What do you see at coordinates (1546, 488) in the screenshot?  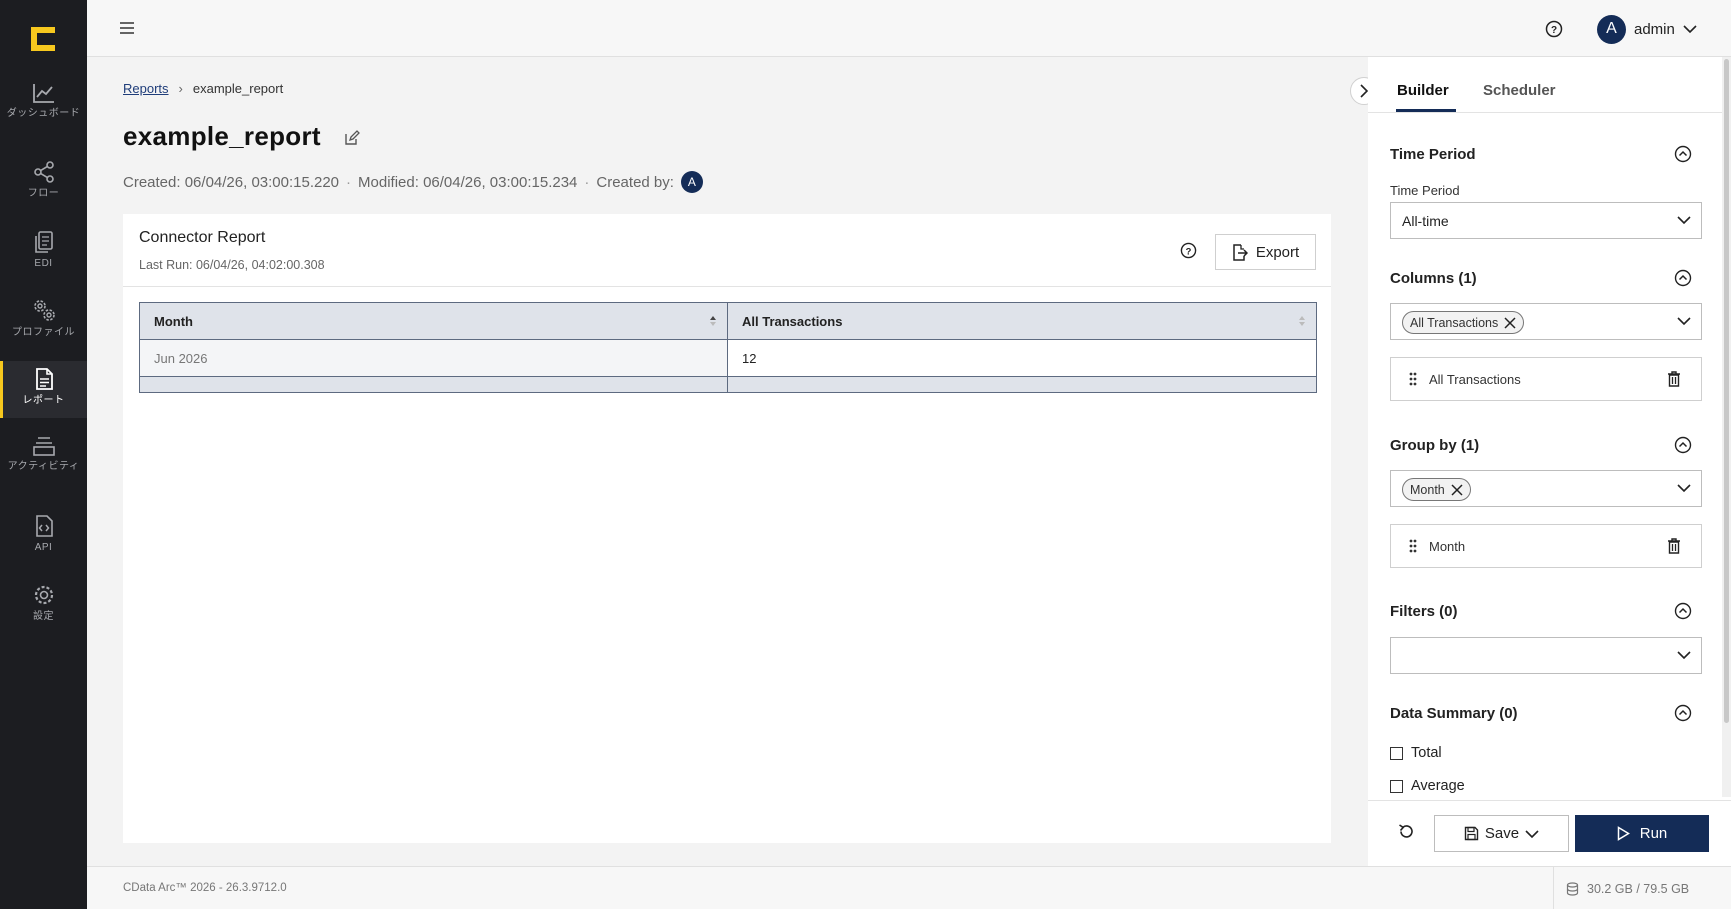 I see `group-by-select: Month` at bounding box center [1546, 488].